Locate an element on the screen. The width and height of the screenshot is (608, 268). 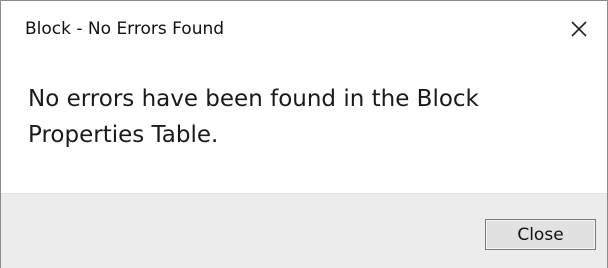
close-icon is located at coordinates (579, 29).